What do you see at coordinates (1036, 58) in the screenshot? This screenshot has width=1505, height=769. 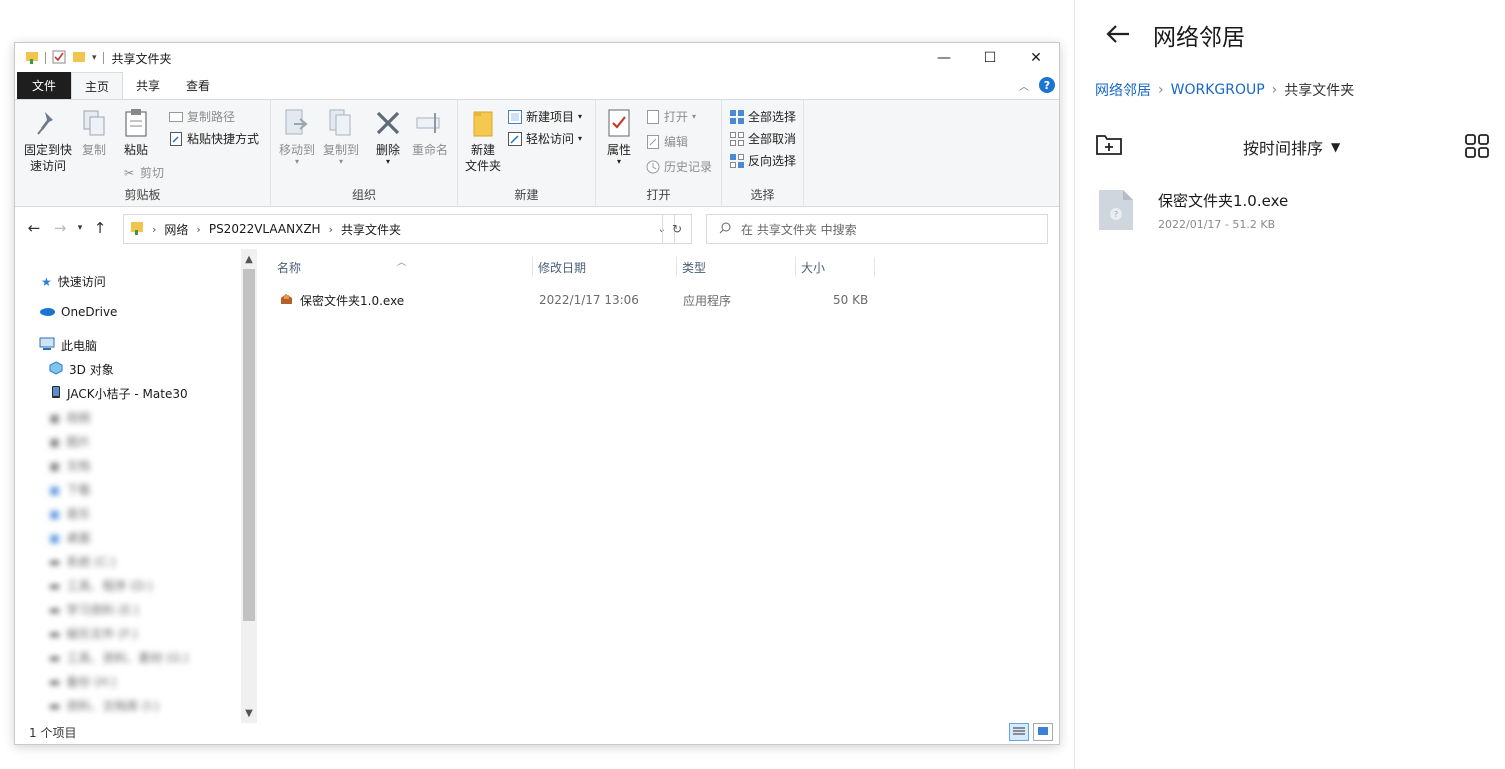 I see `close-button: ✕` at bounding box center [1036, 58].